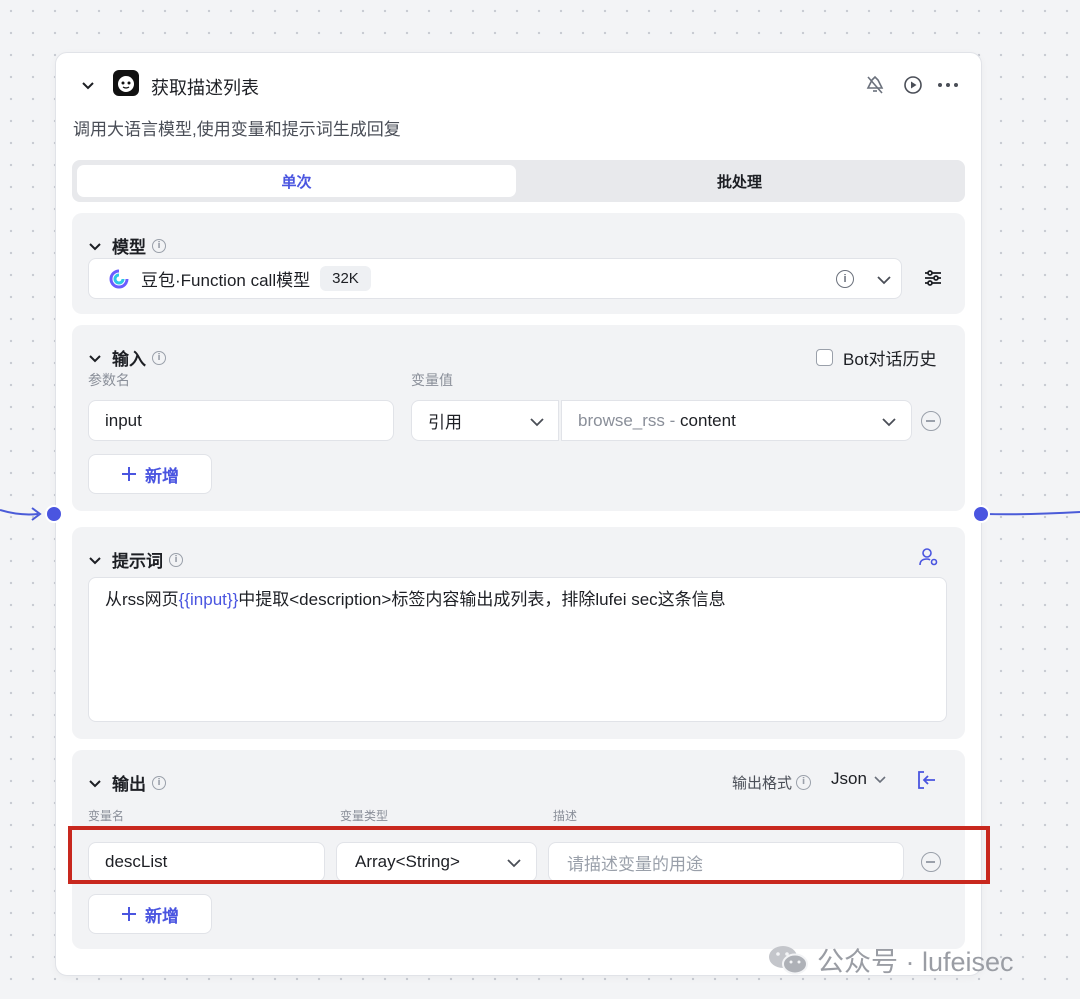  I want to click on prompt-section-header: 提示词 i, so click(135, 559).